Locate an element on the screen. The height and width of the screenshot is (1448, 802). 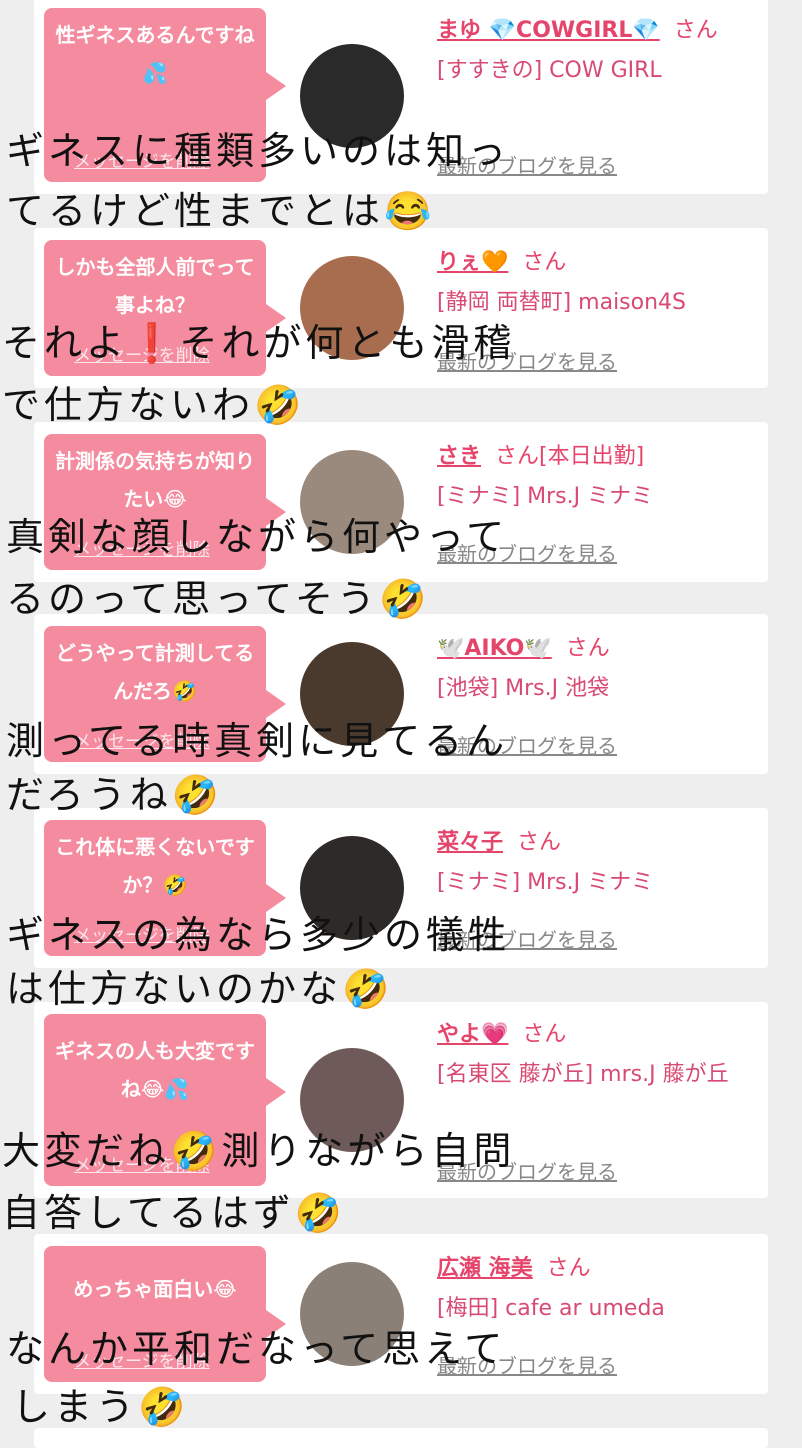
shop-label: [梅田] cafe ar umeda is located at coordinates (597, 1309).